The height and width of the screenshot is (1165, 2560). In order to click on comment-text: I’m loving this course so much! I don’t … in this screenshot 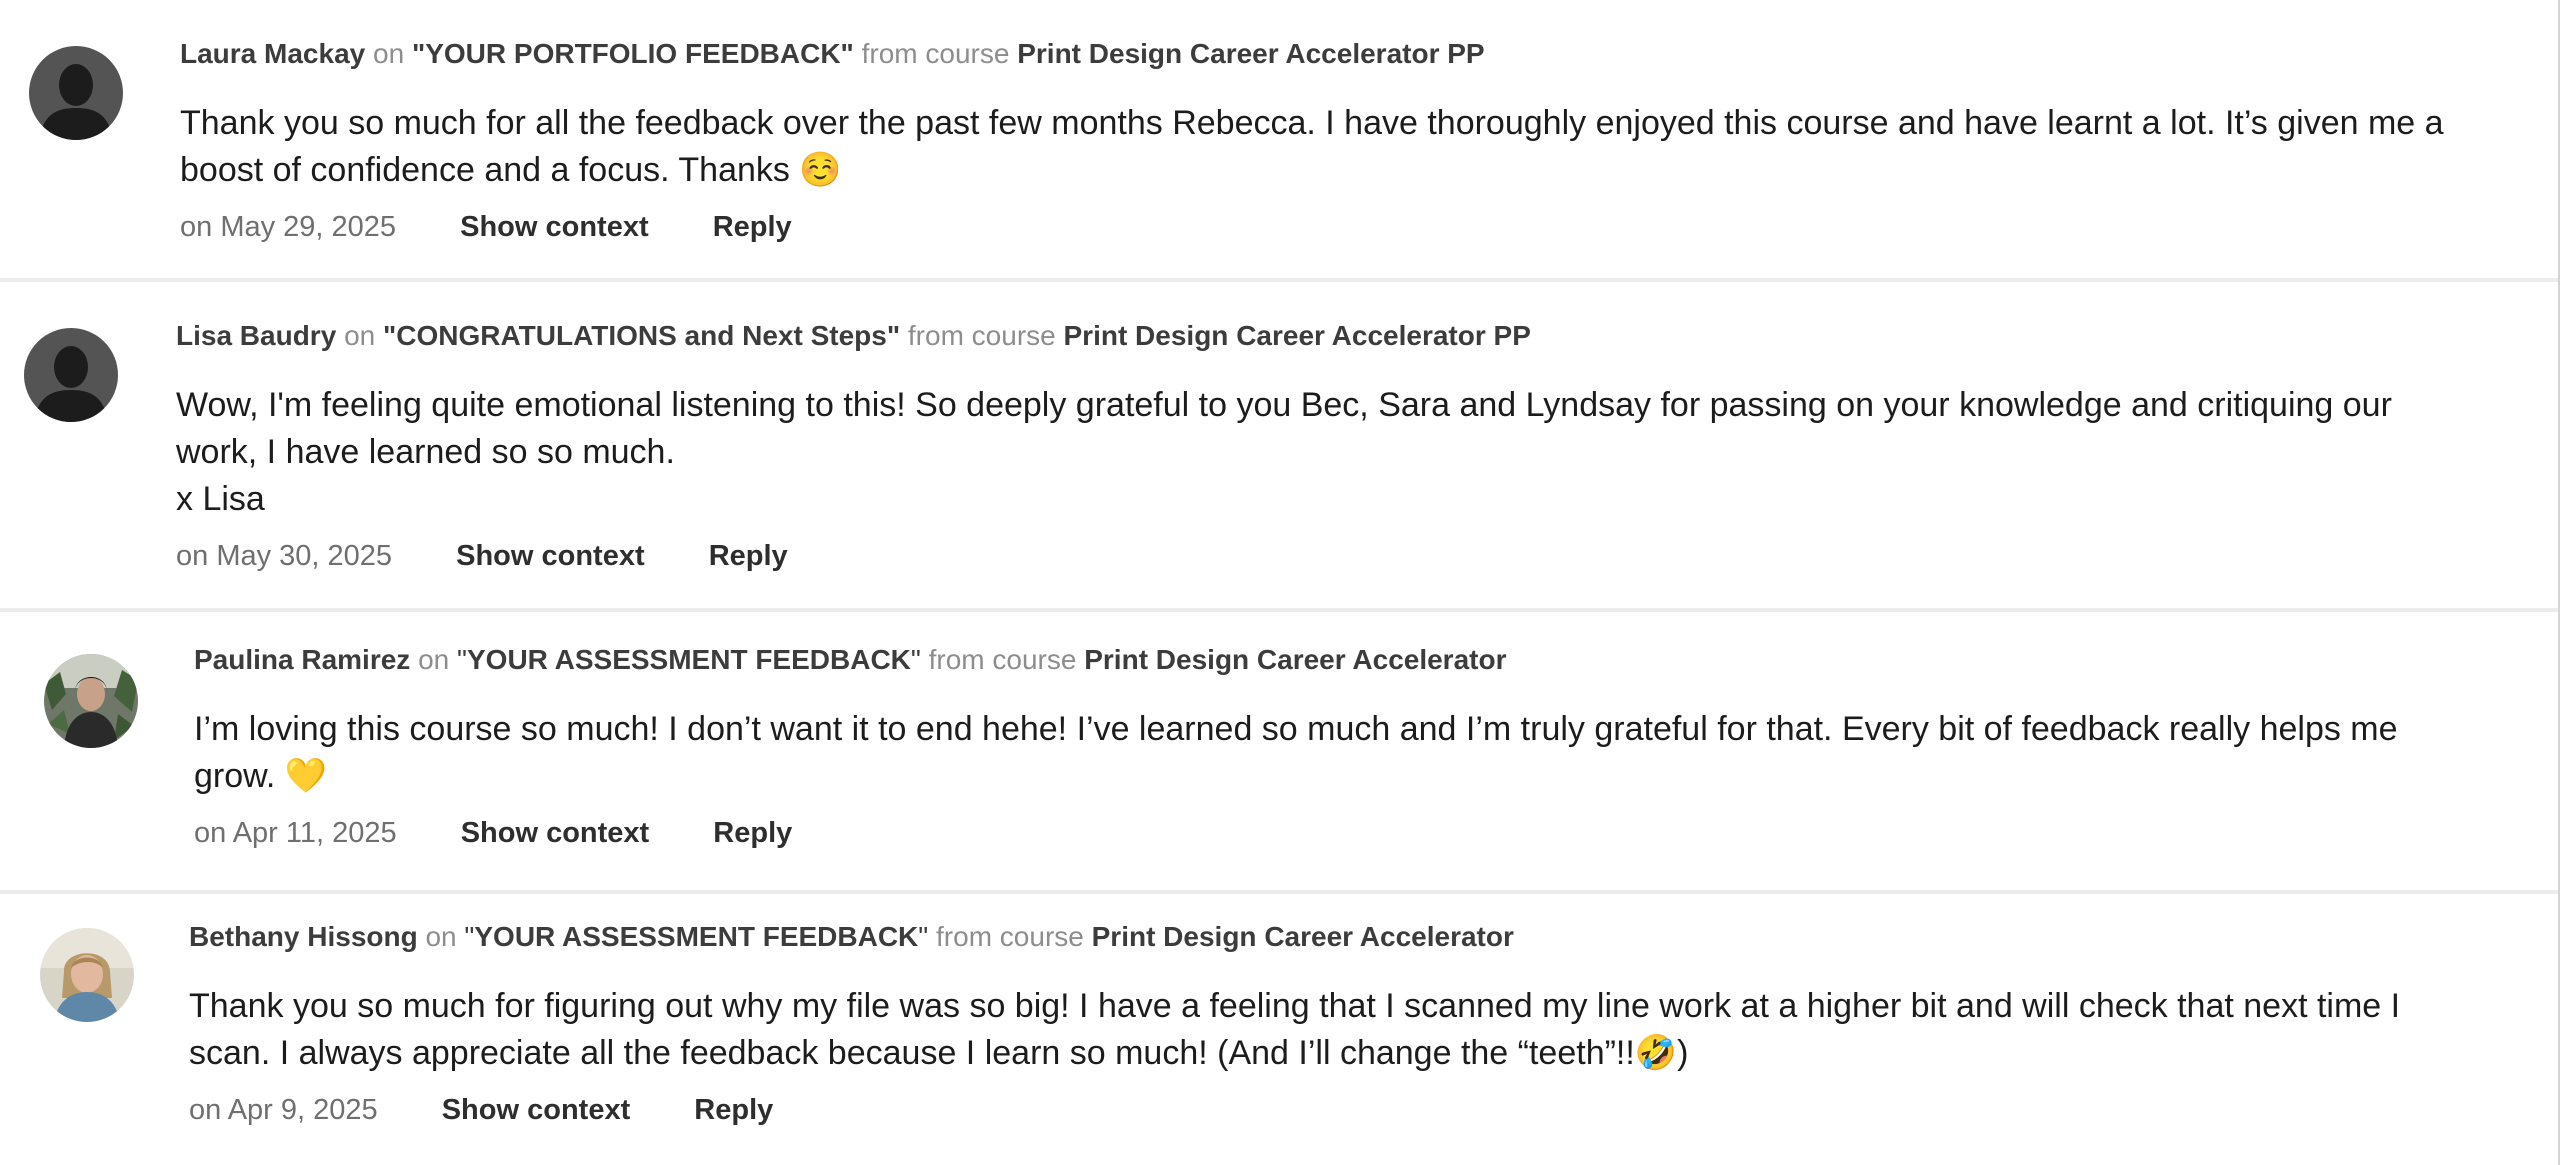, I will do `click(1331, 753)`.